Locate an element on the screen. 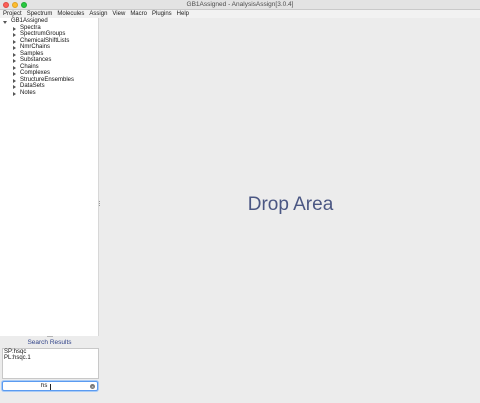 The width and height of the screenshot is (480, 403). list-item: PL:hsqc.1 is located at coordinates (50, 358).